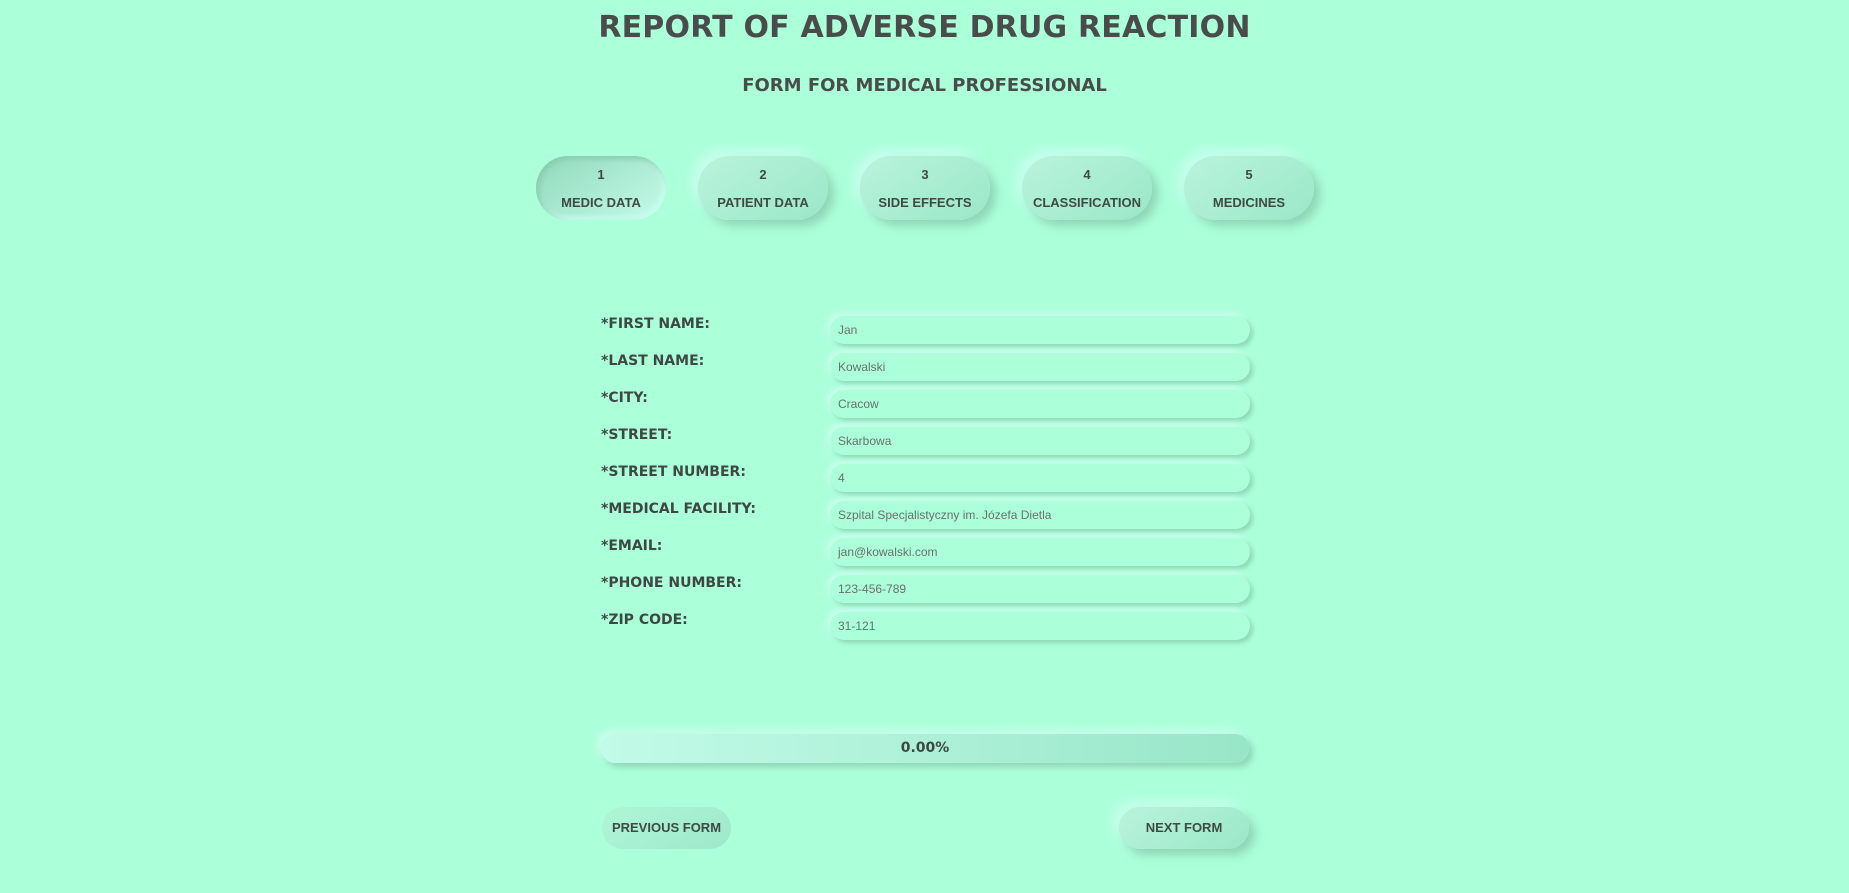  Describe the element at coordinates (1087, 188) in the screenshot. I see `step-tab-classification: 4 CLASSIFICATION` at that location.